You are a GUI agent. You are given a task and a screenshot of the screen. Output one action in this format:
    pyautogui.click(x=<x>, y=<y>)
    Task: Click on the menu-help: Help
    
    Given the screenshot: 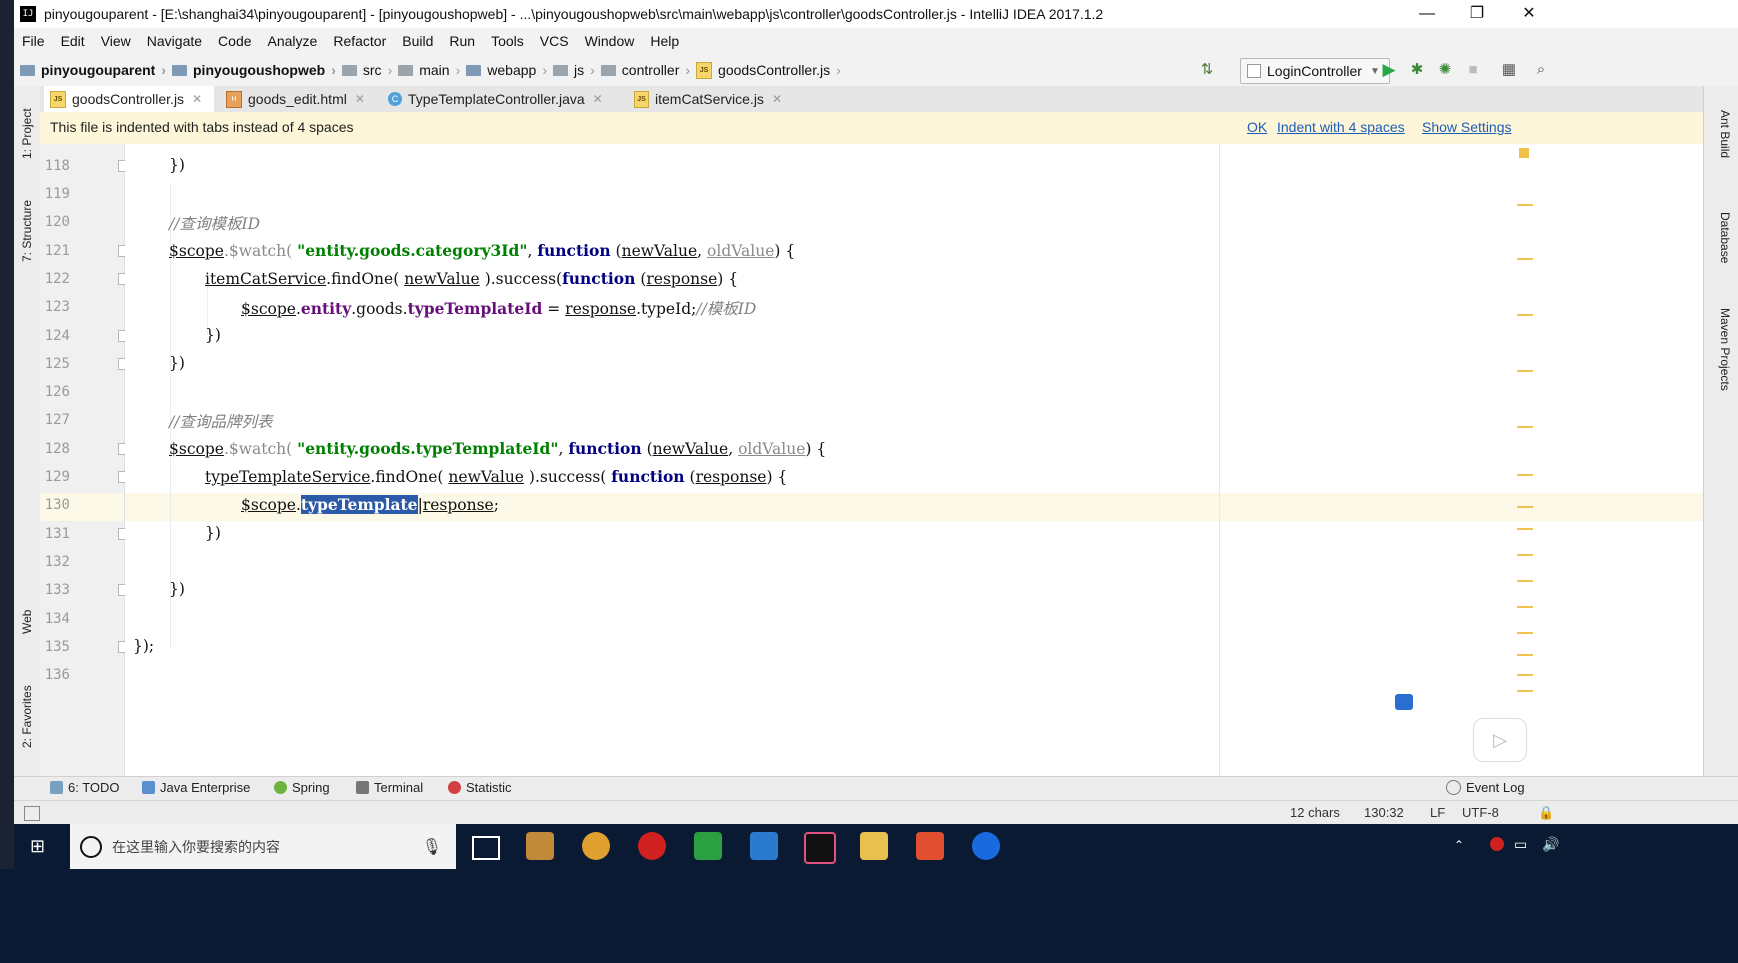 What is the action you would take?
    pyautogui.click(x=664, y=41)
    